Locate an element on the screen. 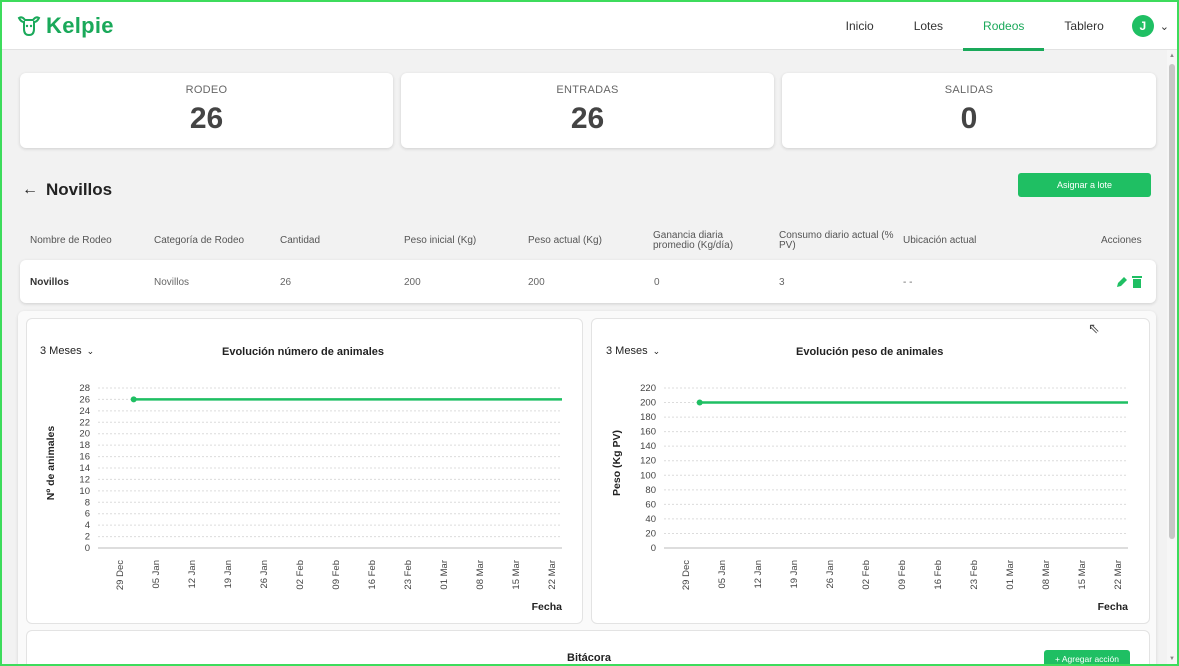 The image size is (1179, 666). page-scrollbar: ▲ ▼ is located at coordinates (1172, 357).